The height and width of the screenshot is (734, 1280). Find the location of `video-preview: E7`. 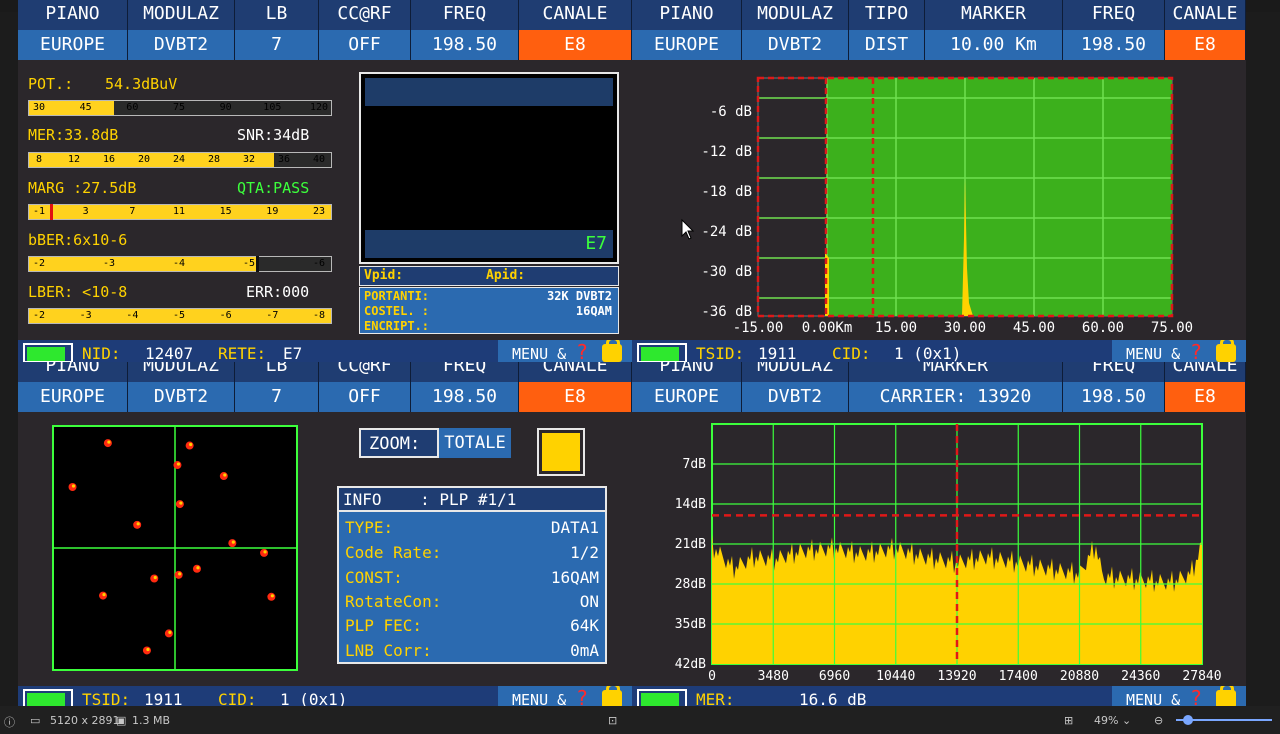

video-preview: E7 is located at coordinates (489, 168).